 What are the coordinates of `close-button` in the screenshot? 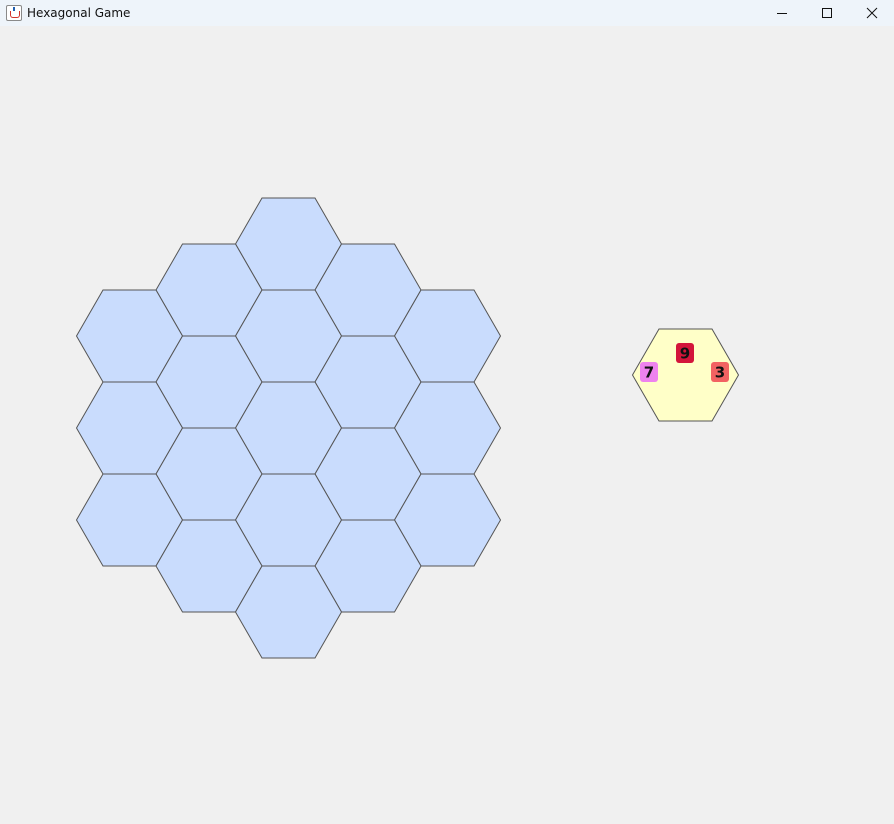 It's located at (871, 13).